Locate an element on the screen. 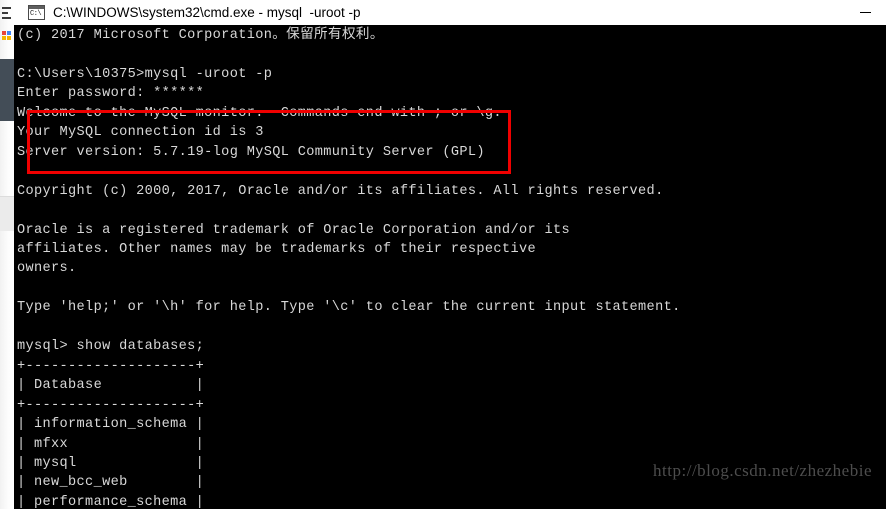 Image resolution: width=886 pixels, height=509 pixels. minimize-icon is located at coordinates (865, 12).